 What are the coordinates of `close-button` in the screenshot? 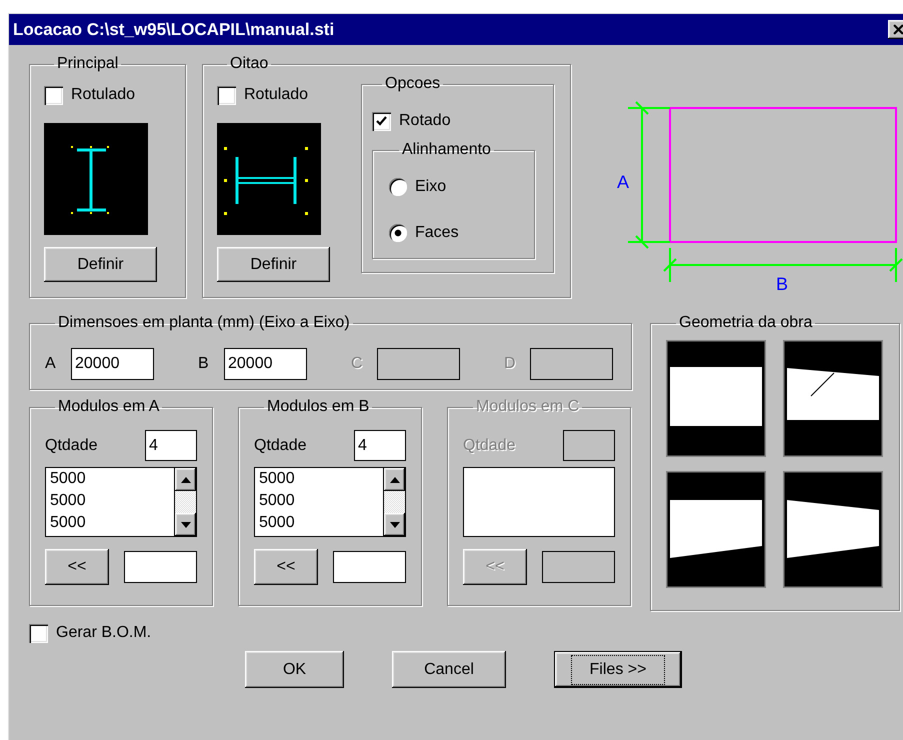 It's located at (895, 29).